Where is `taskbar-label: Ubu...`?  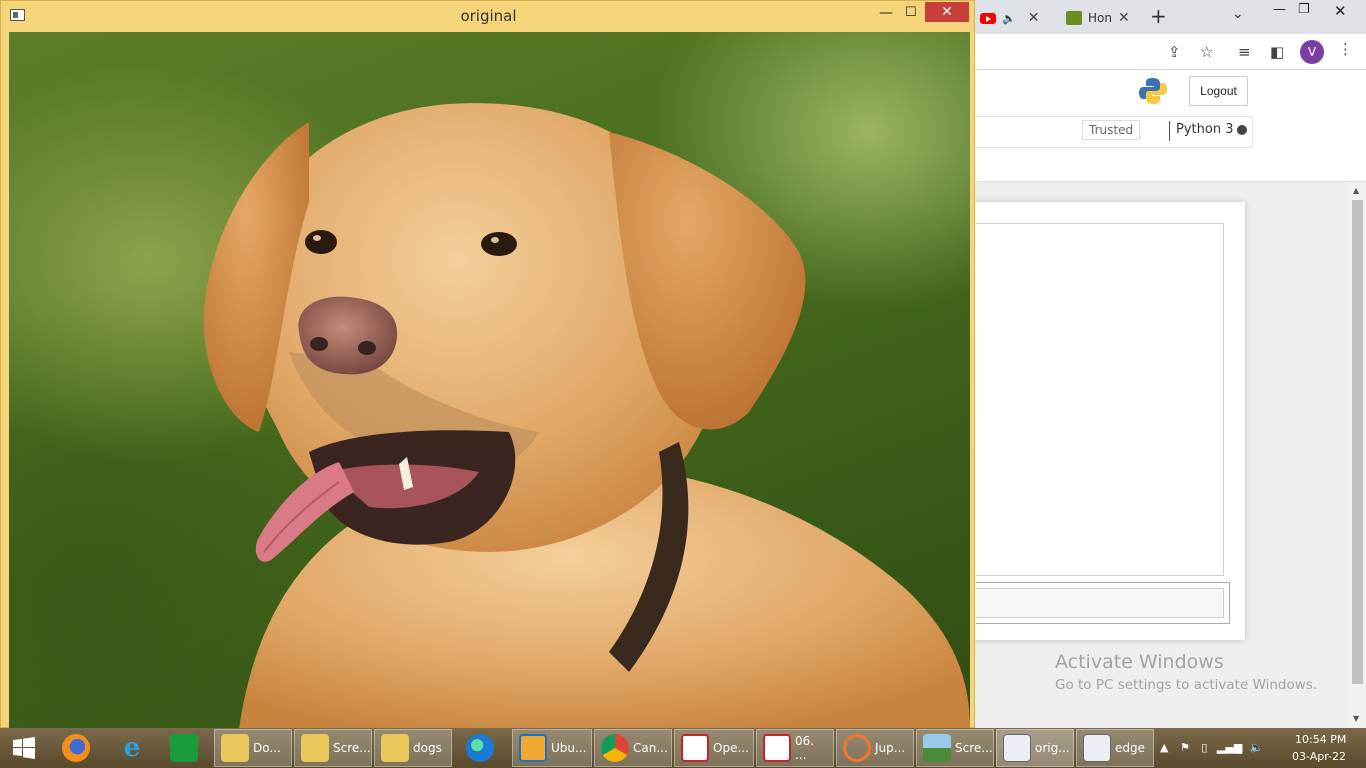
taskbar-label: Ubu... is located at coordinates (569, 748).